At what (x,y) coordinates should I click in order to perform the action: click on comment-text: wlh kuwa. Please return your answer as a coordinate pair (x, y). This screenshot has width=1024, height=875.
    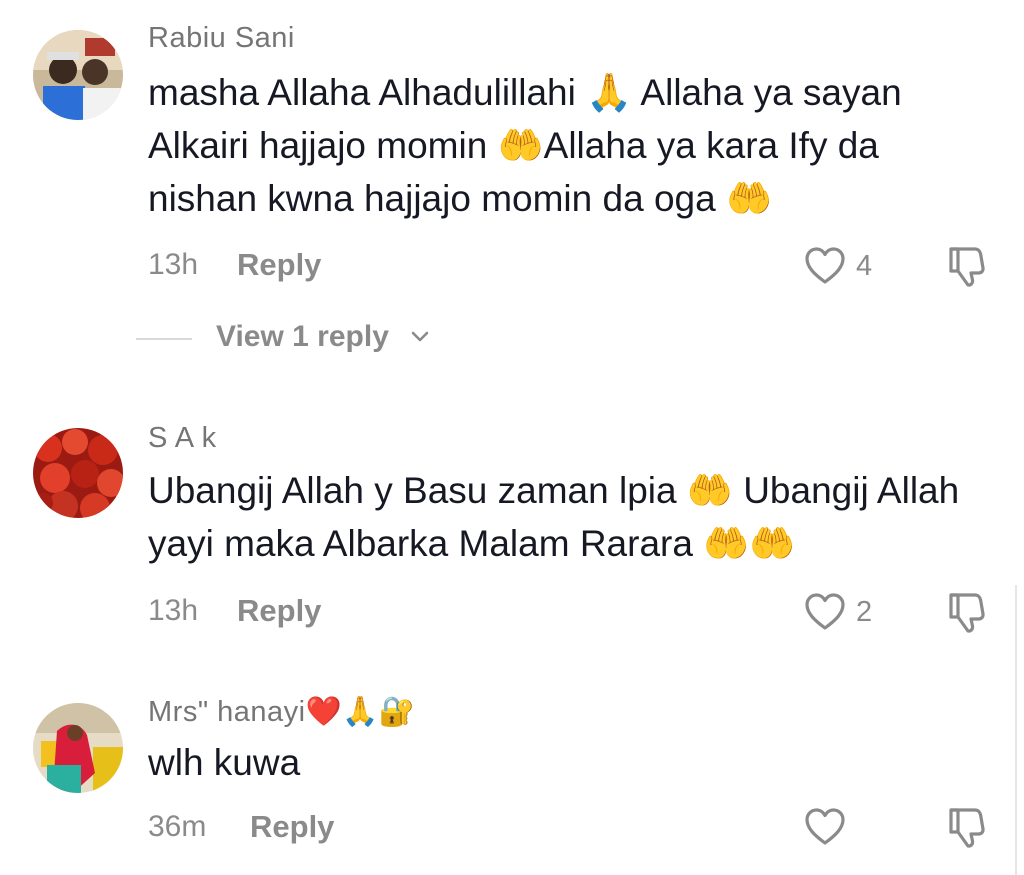
    Looking at the image, I should click on (224, 762).